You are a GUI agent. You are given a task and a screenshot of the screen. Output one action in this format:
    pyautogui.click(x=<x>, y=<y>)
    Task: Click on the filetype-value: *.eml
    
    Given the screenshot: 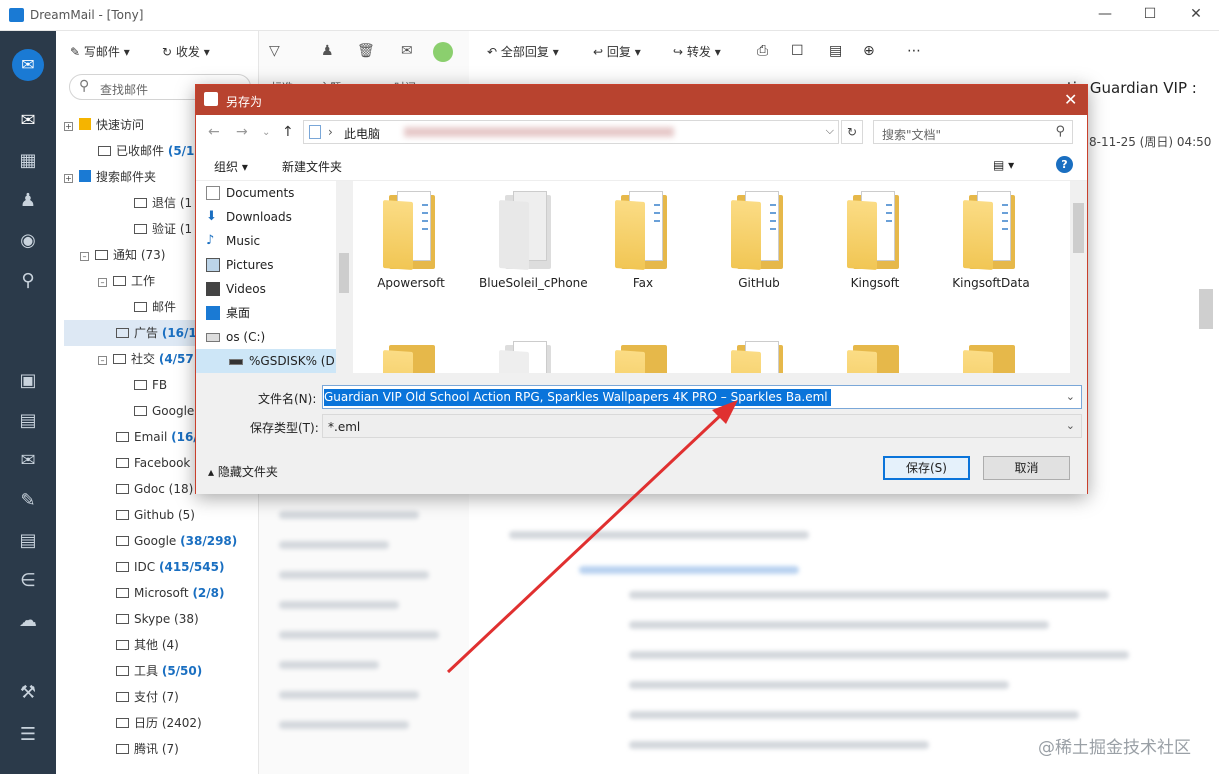 What is the action you would take?
    pyautogui.click(x=344, y=427)
    